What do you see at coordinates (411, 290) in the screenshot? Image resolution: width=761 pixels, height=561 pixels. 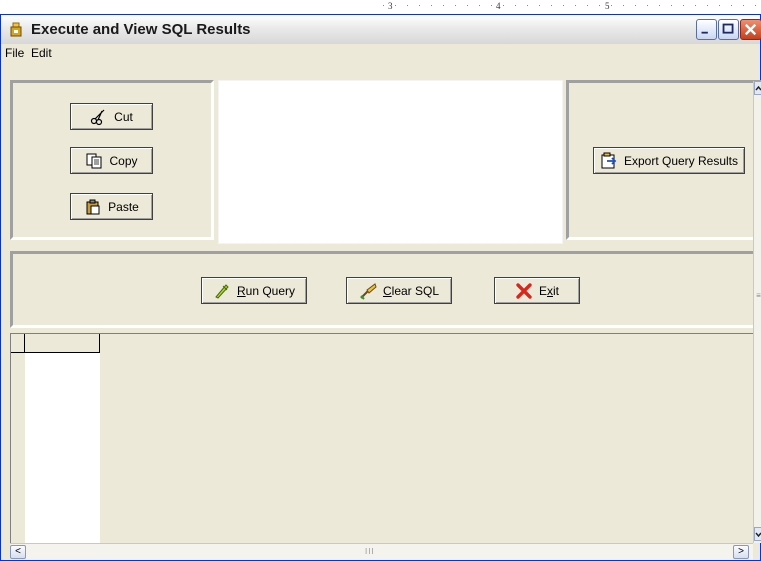 I see `clear-sql-label: Clear SQL` at bounding box center [411, 290].